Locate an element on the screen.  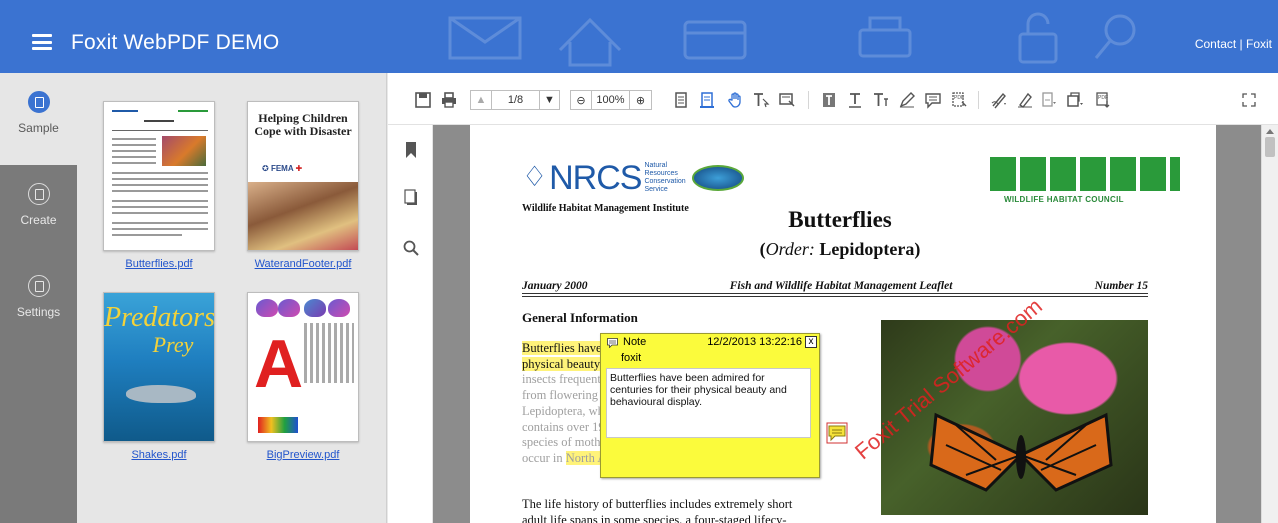
rotate-dropdown-icon is located at coordinates (1075, 100).